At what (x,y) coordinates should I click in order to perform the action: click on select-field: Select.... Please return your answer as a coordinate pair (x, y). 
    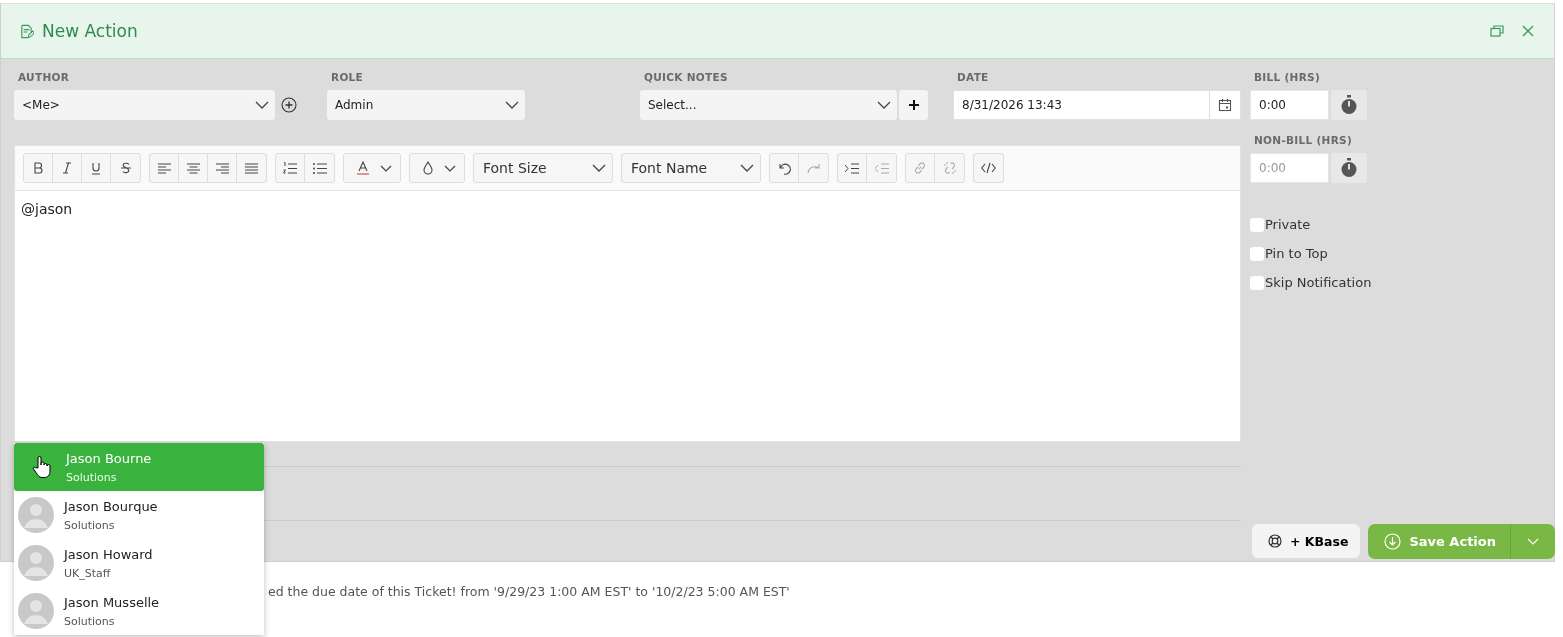
    Looking at the image, I should click on (768, 105).